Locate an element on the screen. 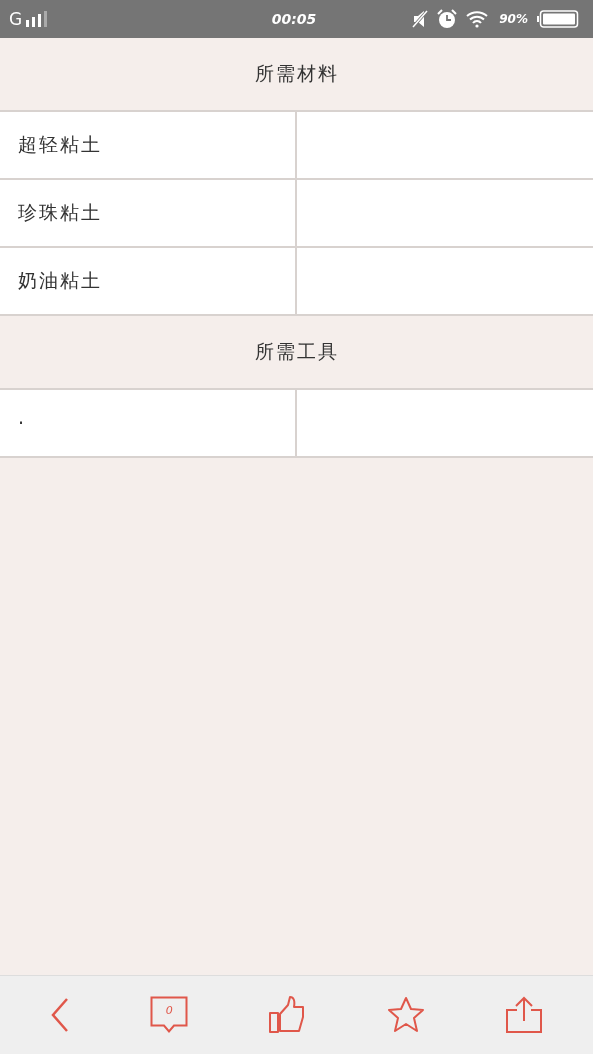 The width and height of the screenshot is (593, 1054). table-cell: 超轻粘土 is located at coordinates (148, 145).